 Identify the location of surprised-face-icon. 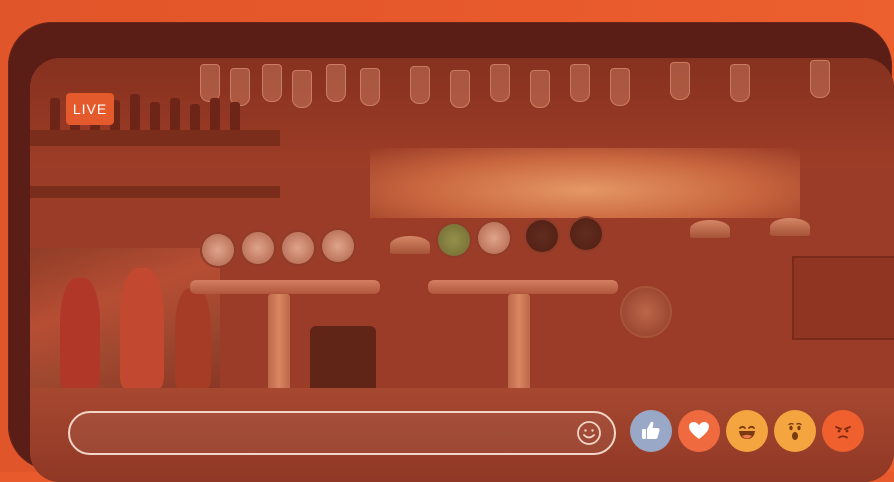
(795, 431).